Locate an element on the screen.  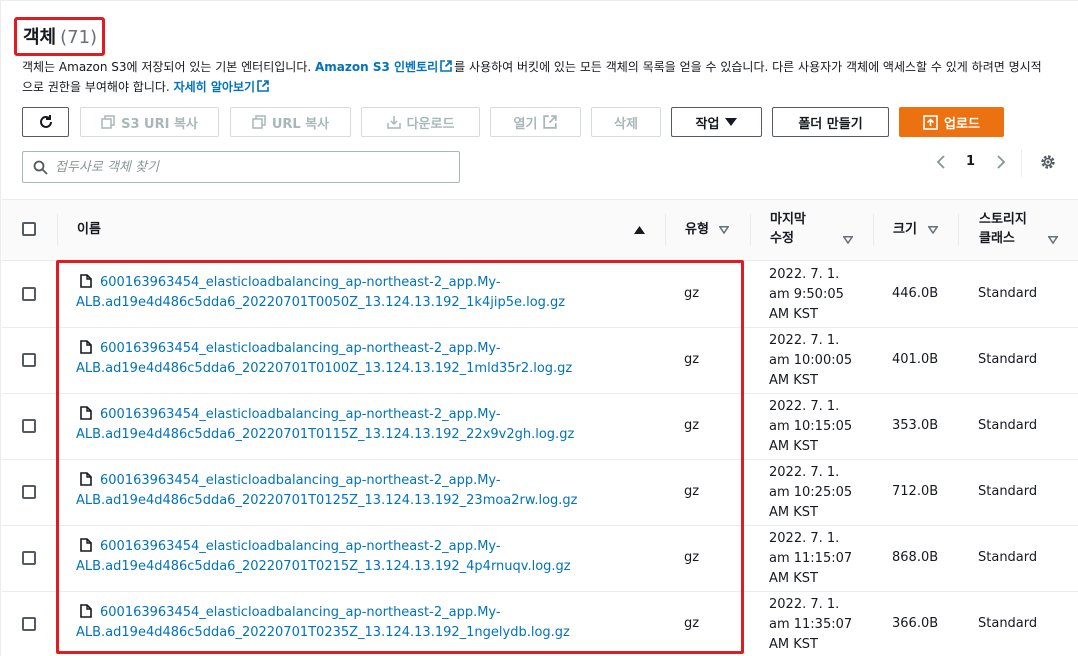
column-header-type: 유형 is located at coordinates (697, 229).